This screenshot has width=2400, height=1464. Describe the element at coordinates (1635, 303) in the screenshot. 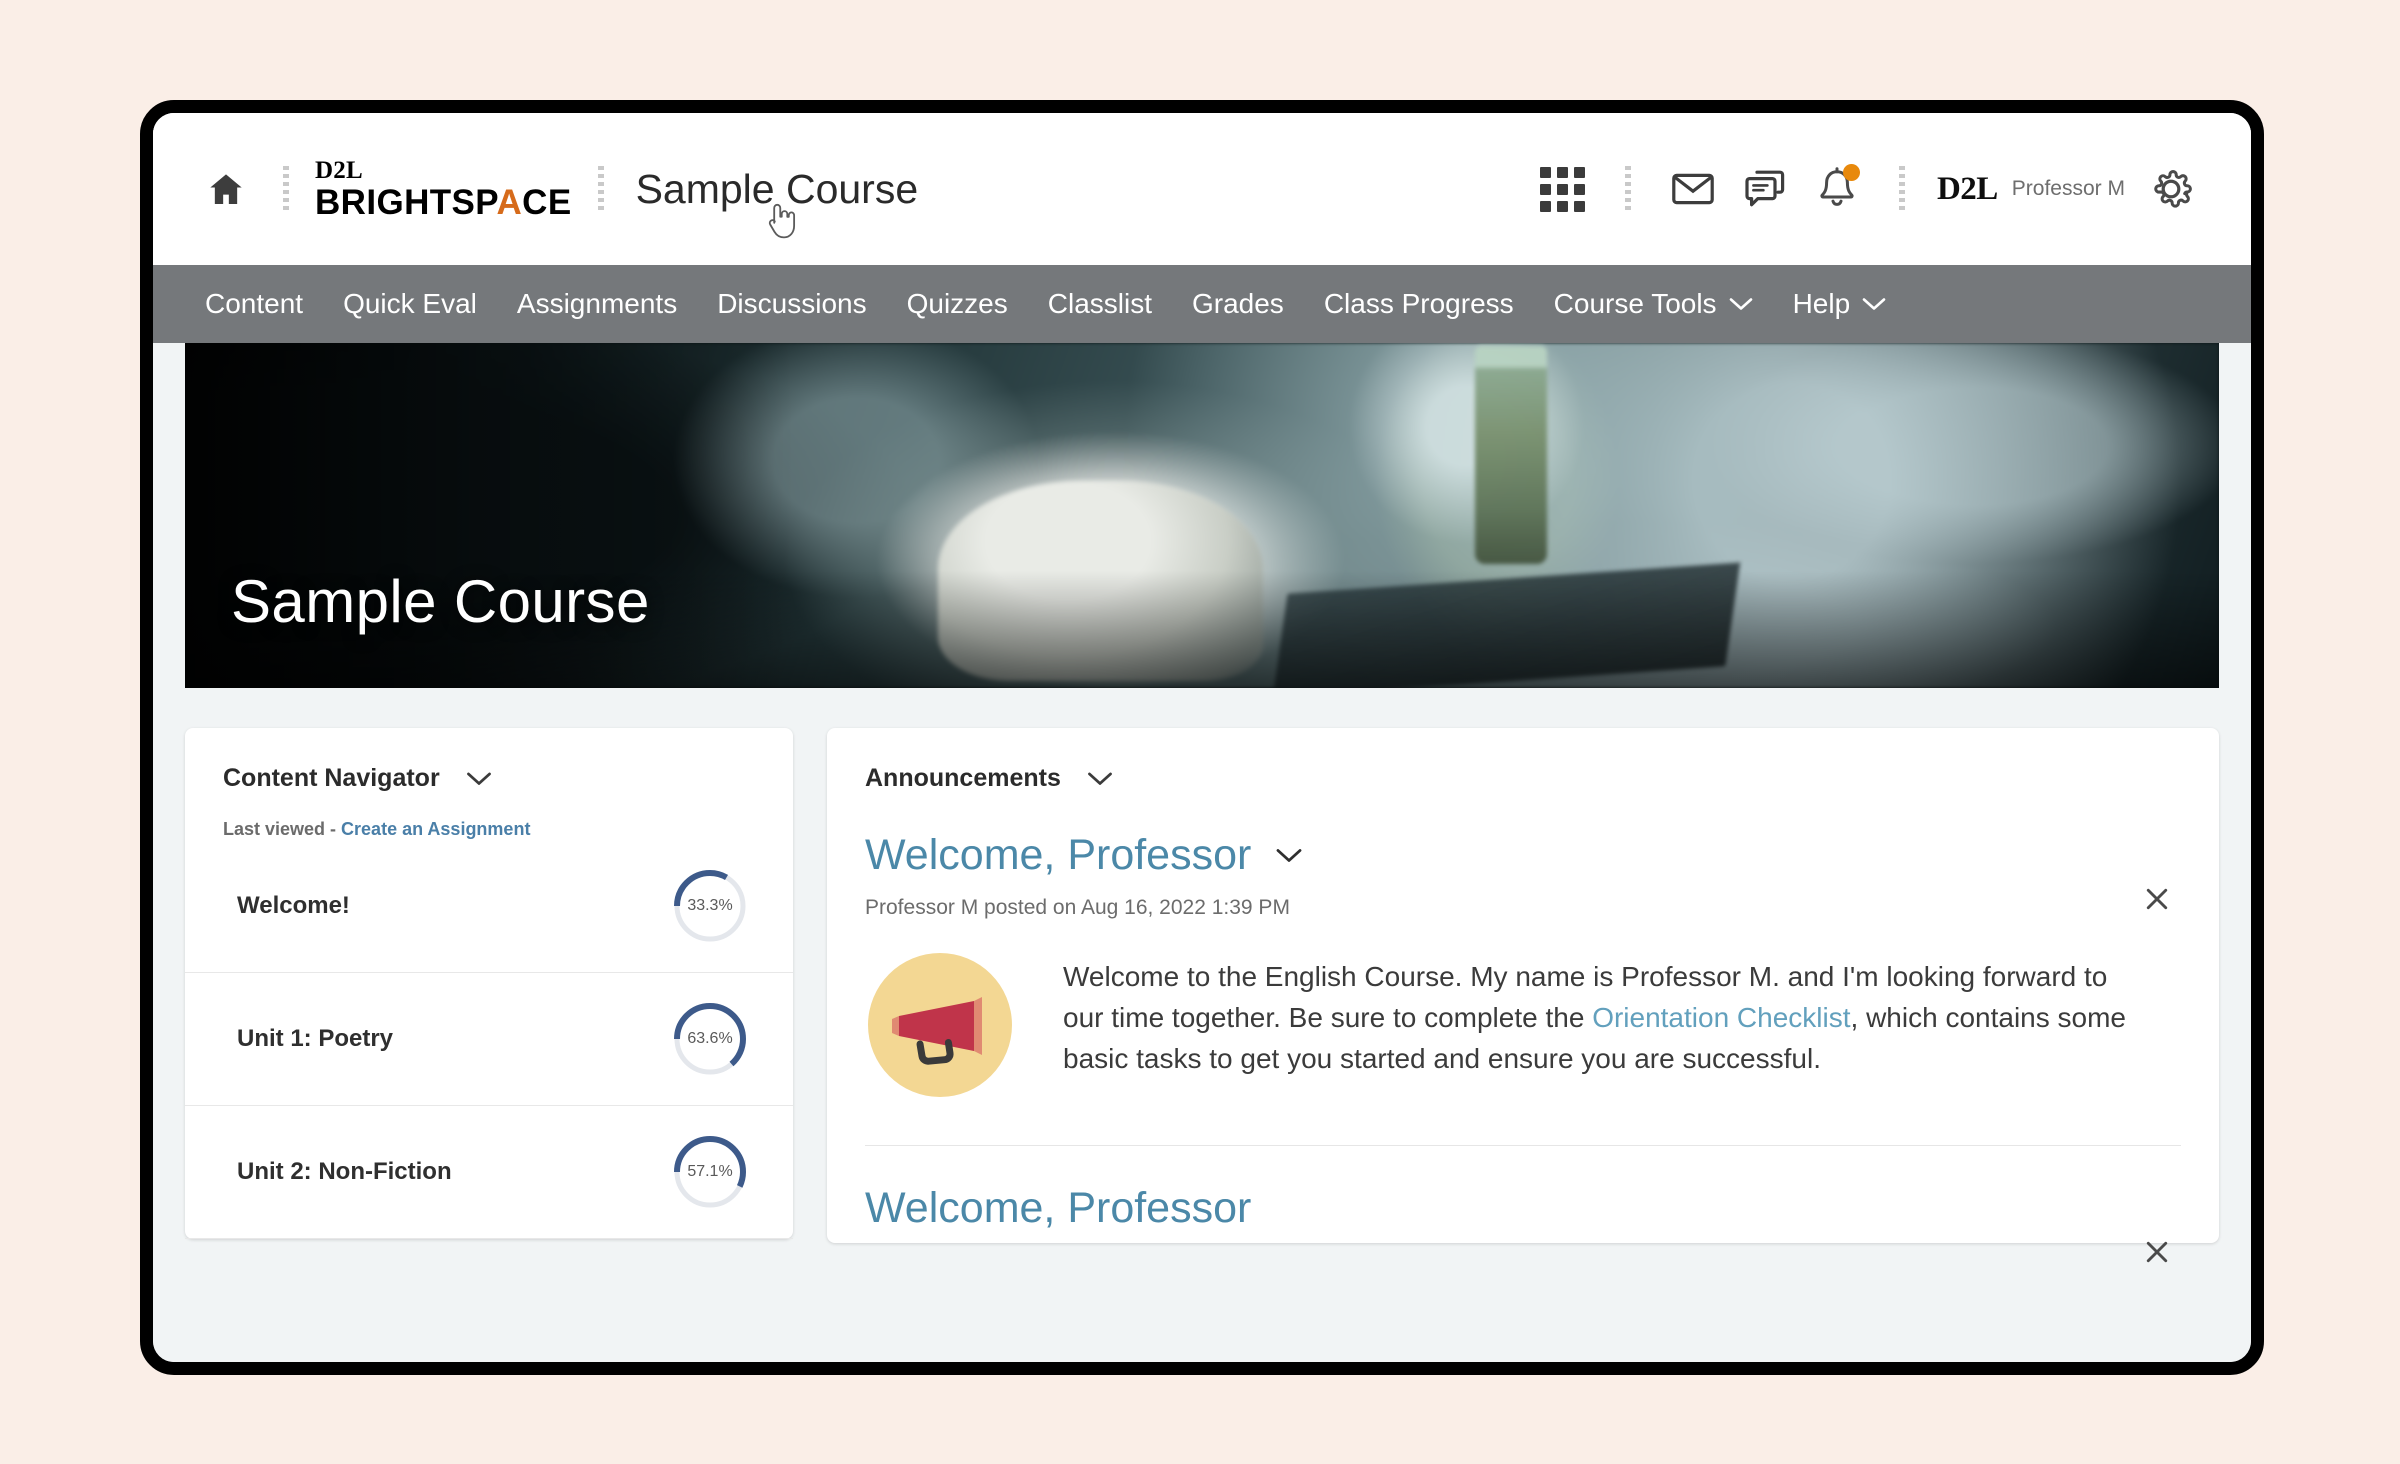

I see `nav-label: Course Tools` at that location.